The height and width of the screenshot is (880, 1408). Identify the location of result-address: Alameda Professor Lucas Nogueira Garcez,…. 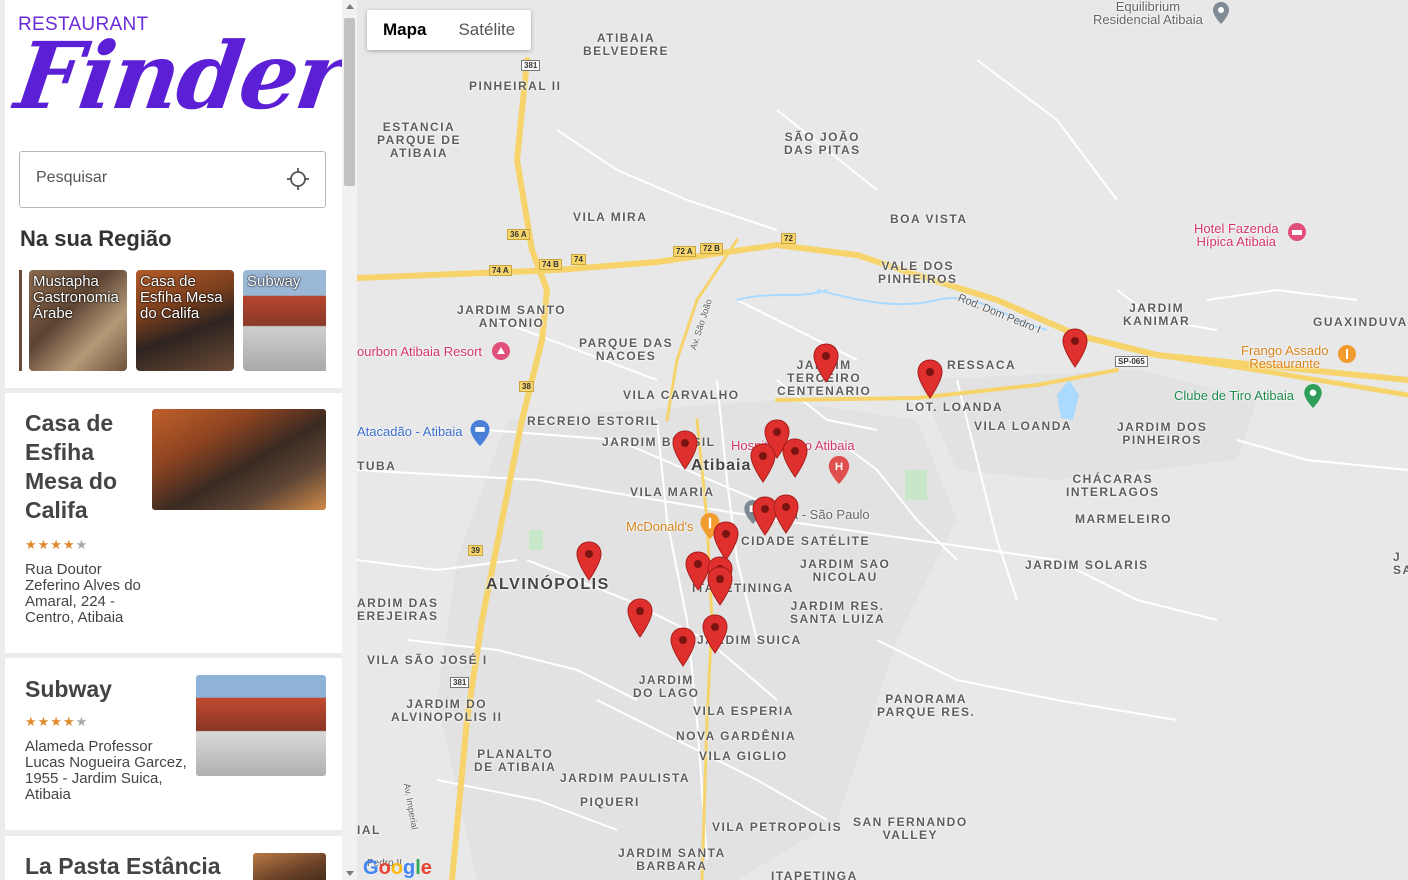
(106, 770).